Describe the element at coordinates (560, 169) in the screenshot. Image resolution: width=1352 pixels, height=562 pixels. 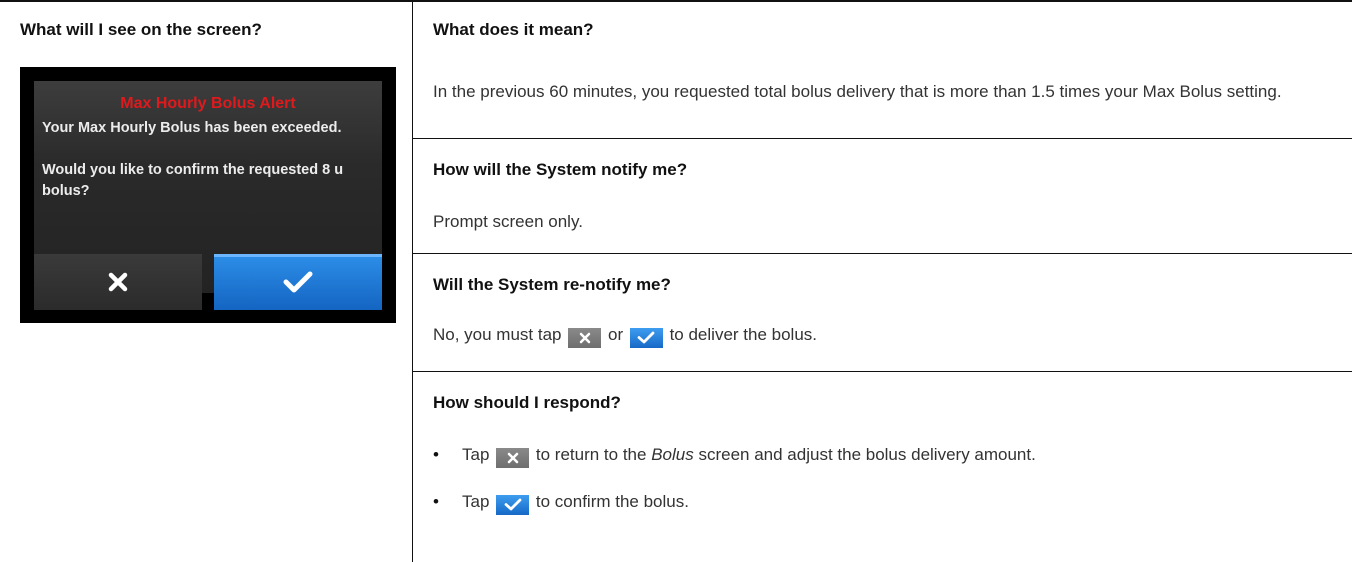
I see `notify-heading: How will the System notify me?` at that location.